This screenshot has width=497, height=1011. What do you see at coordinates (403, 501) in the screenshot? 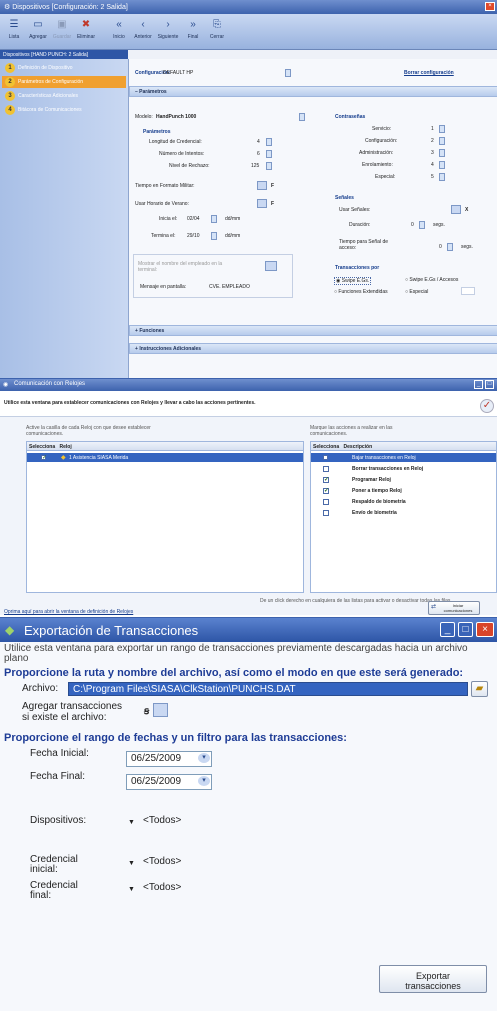
I see `table-row: Respaldo de biometría` at bounding box center [403, 501].